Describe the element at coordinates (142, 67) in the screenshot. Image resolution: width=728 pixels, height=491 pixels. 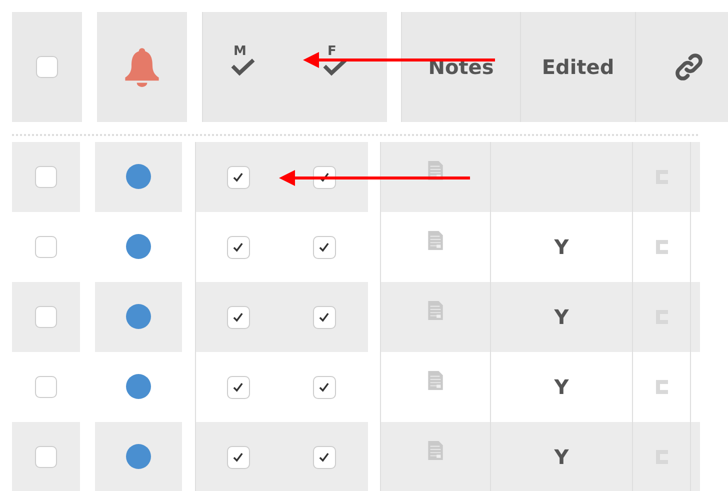
I see `bell-icon` at that location.